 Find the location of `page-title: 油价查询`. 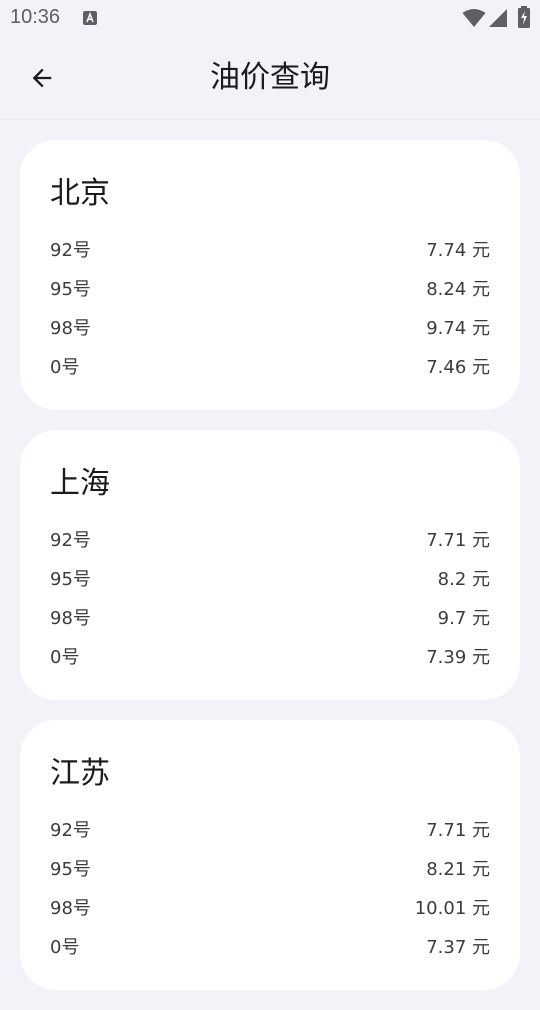

page-title: 油价查询 is located at coordinates (270, 77).